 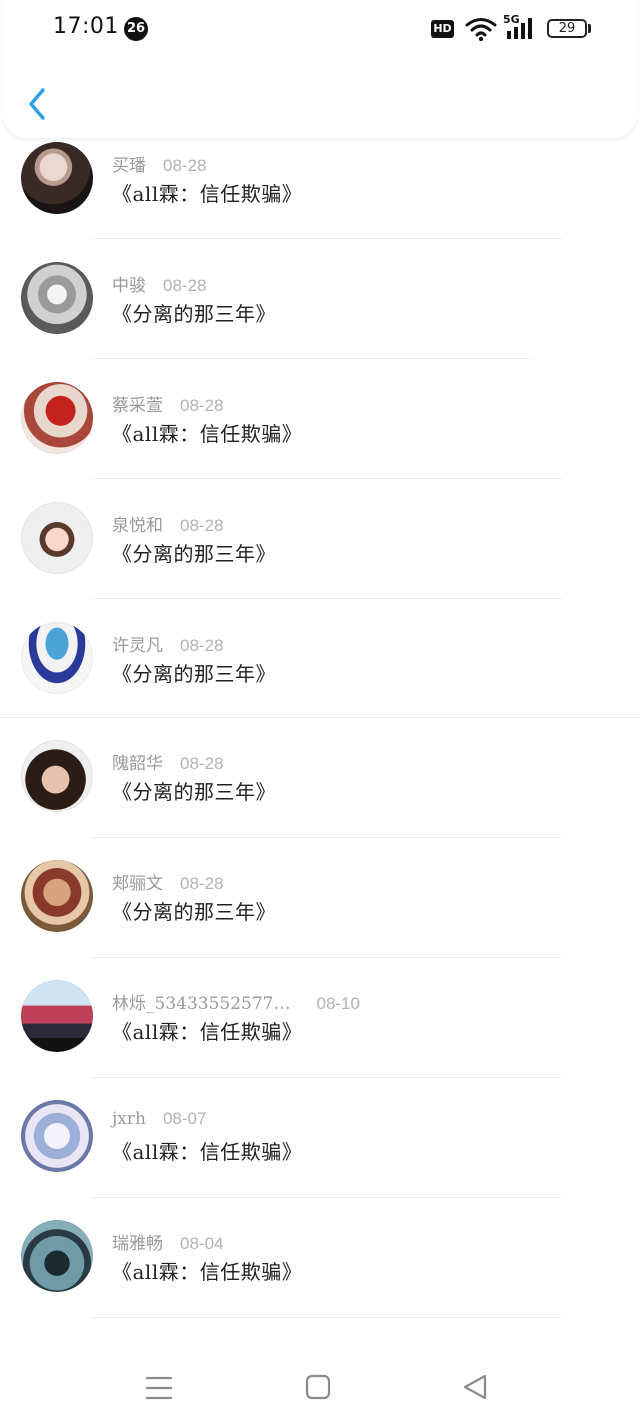 I want to click on user-name: 隗韶华, so click(x=137, y=764).